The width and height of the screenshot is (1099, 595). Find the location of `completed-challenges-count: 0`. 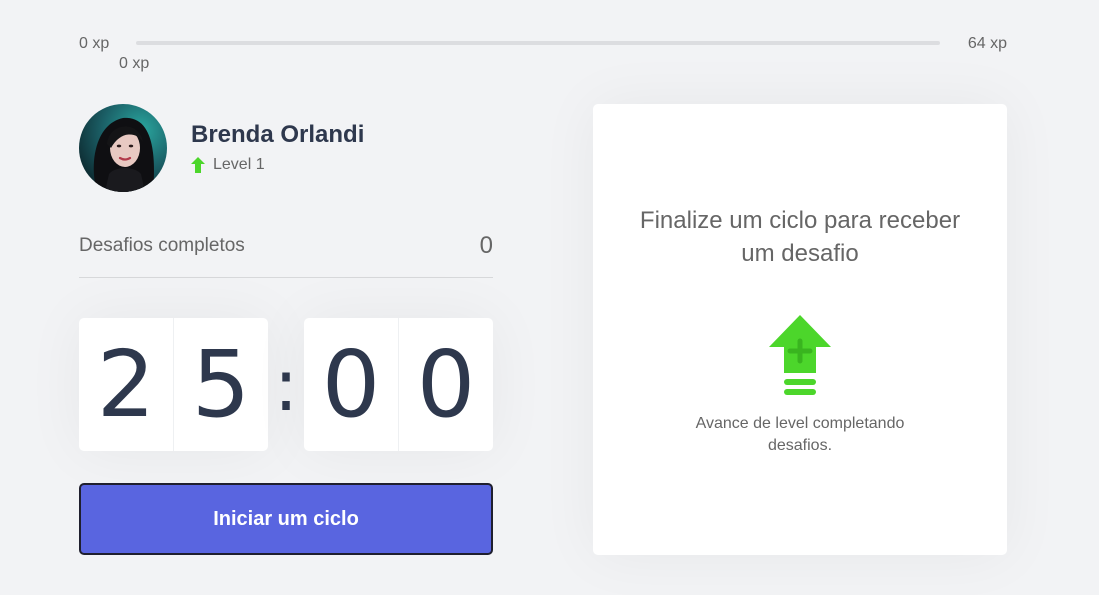

completed-challenges-count: 0 is located at coordinates (486, 245).